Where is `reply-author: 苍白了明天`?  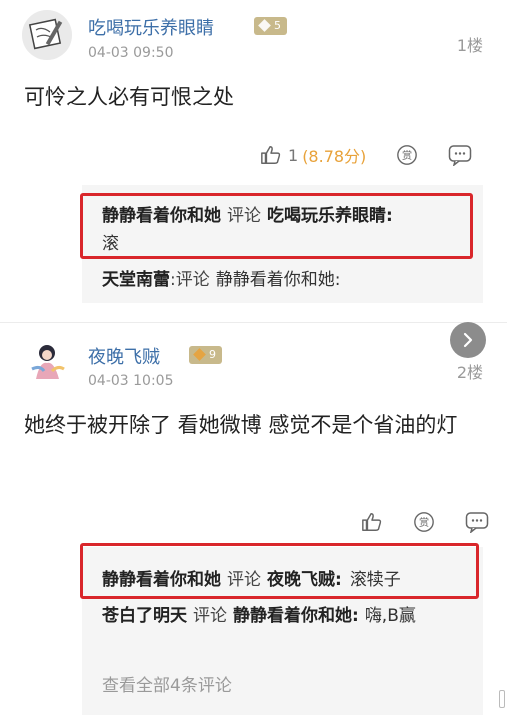 reply-author: 苍白了明天 is located at coordinates (144, 616).